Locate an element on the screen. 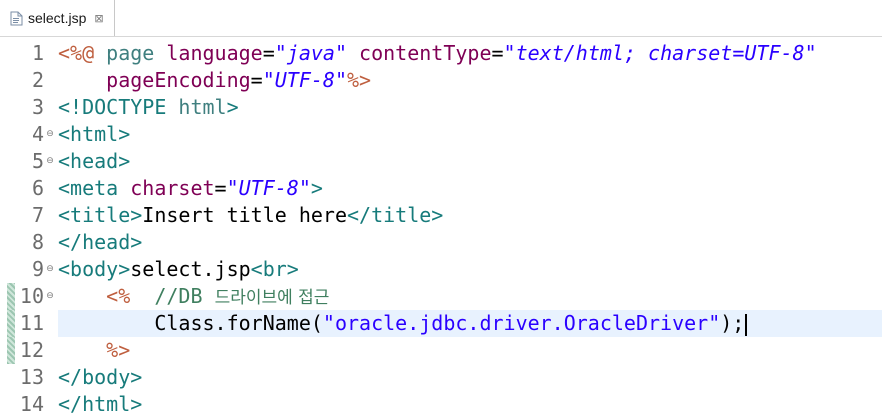 This screenshot has width=882, height=419. html-close-tag: </html> is located at coordinates (100, 404).